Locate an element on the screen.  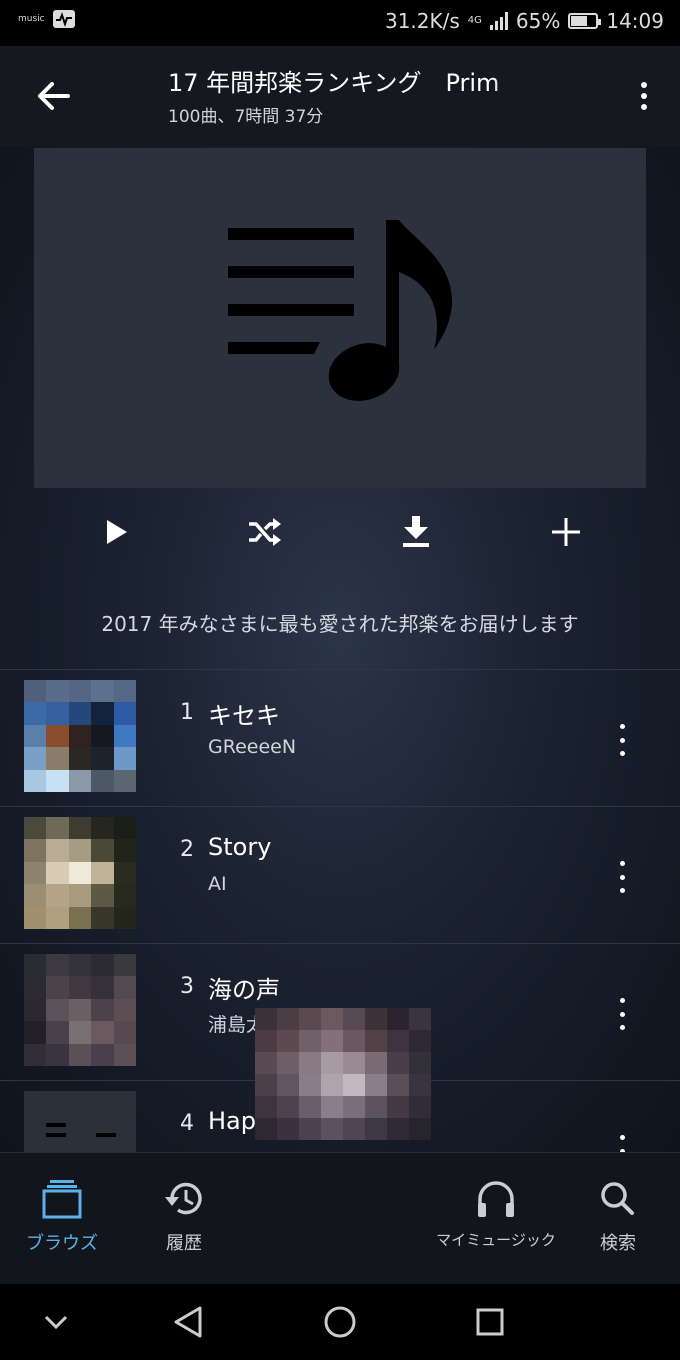
back-button is located at coordinates (53, 96).